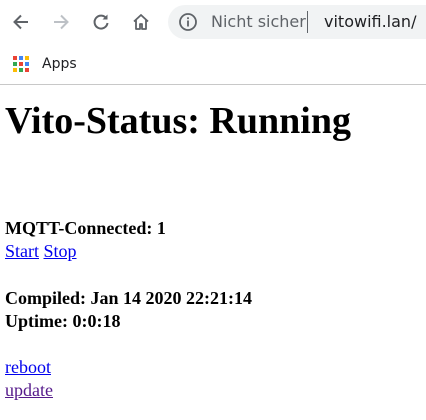 The image size is (426, 420). I want to click on apps-grid-icon, so click(21, 64).